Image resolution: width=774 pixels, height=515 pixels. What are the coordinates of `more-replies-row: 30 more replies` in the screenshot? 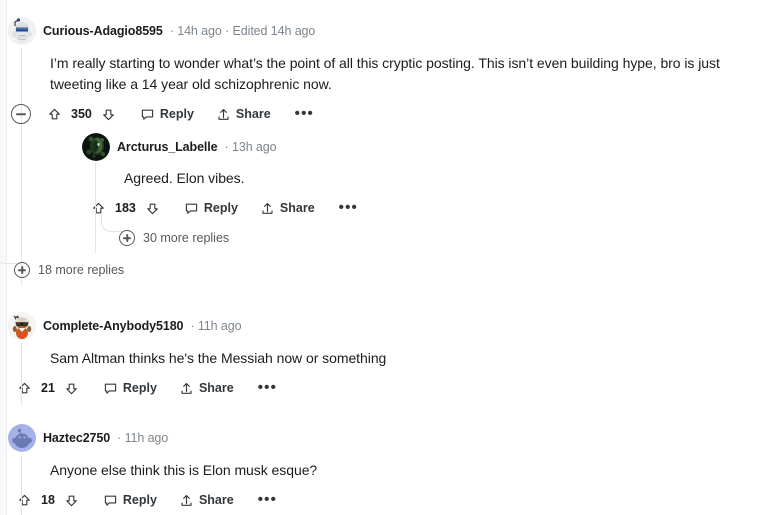 It's located at (437, 233).